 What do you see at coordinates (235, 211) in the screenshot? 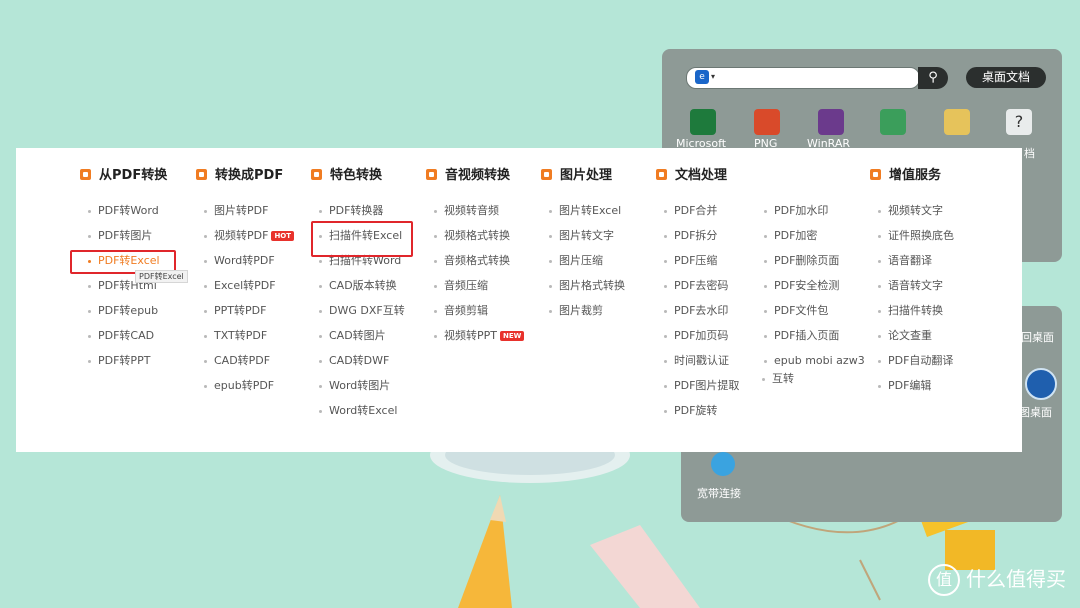
I see `menu-item: 图片转PDF` at bounding box center [235, 211].